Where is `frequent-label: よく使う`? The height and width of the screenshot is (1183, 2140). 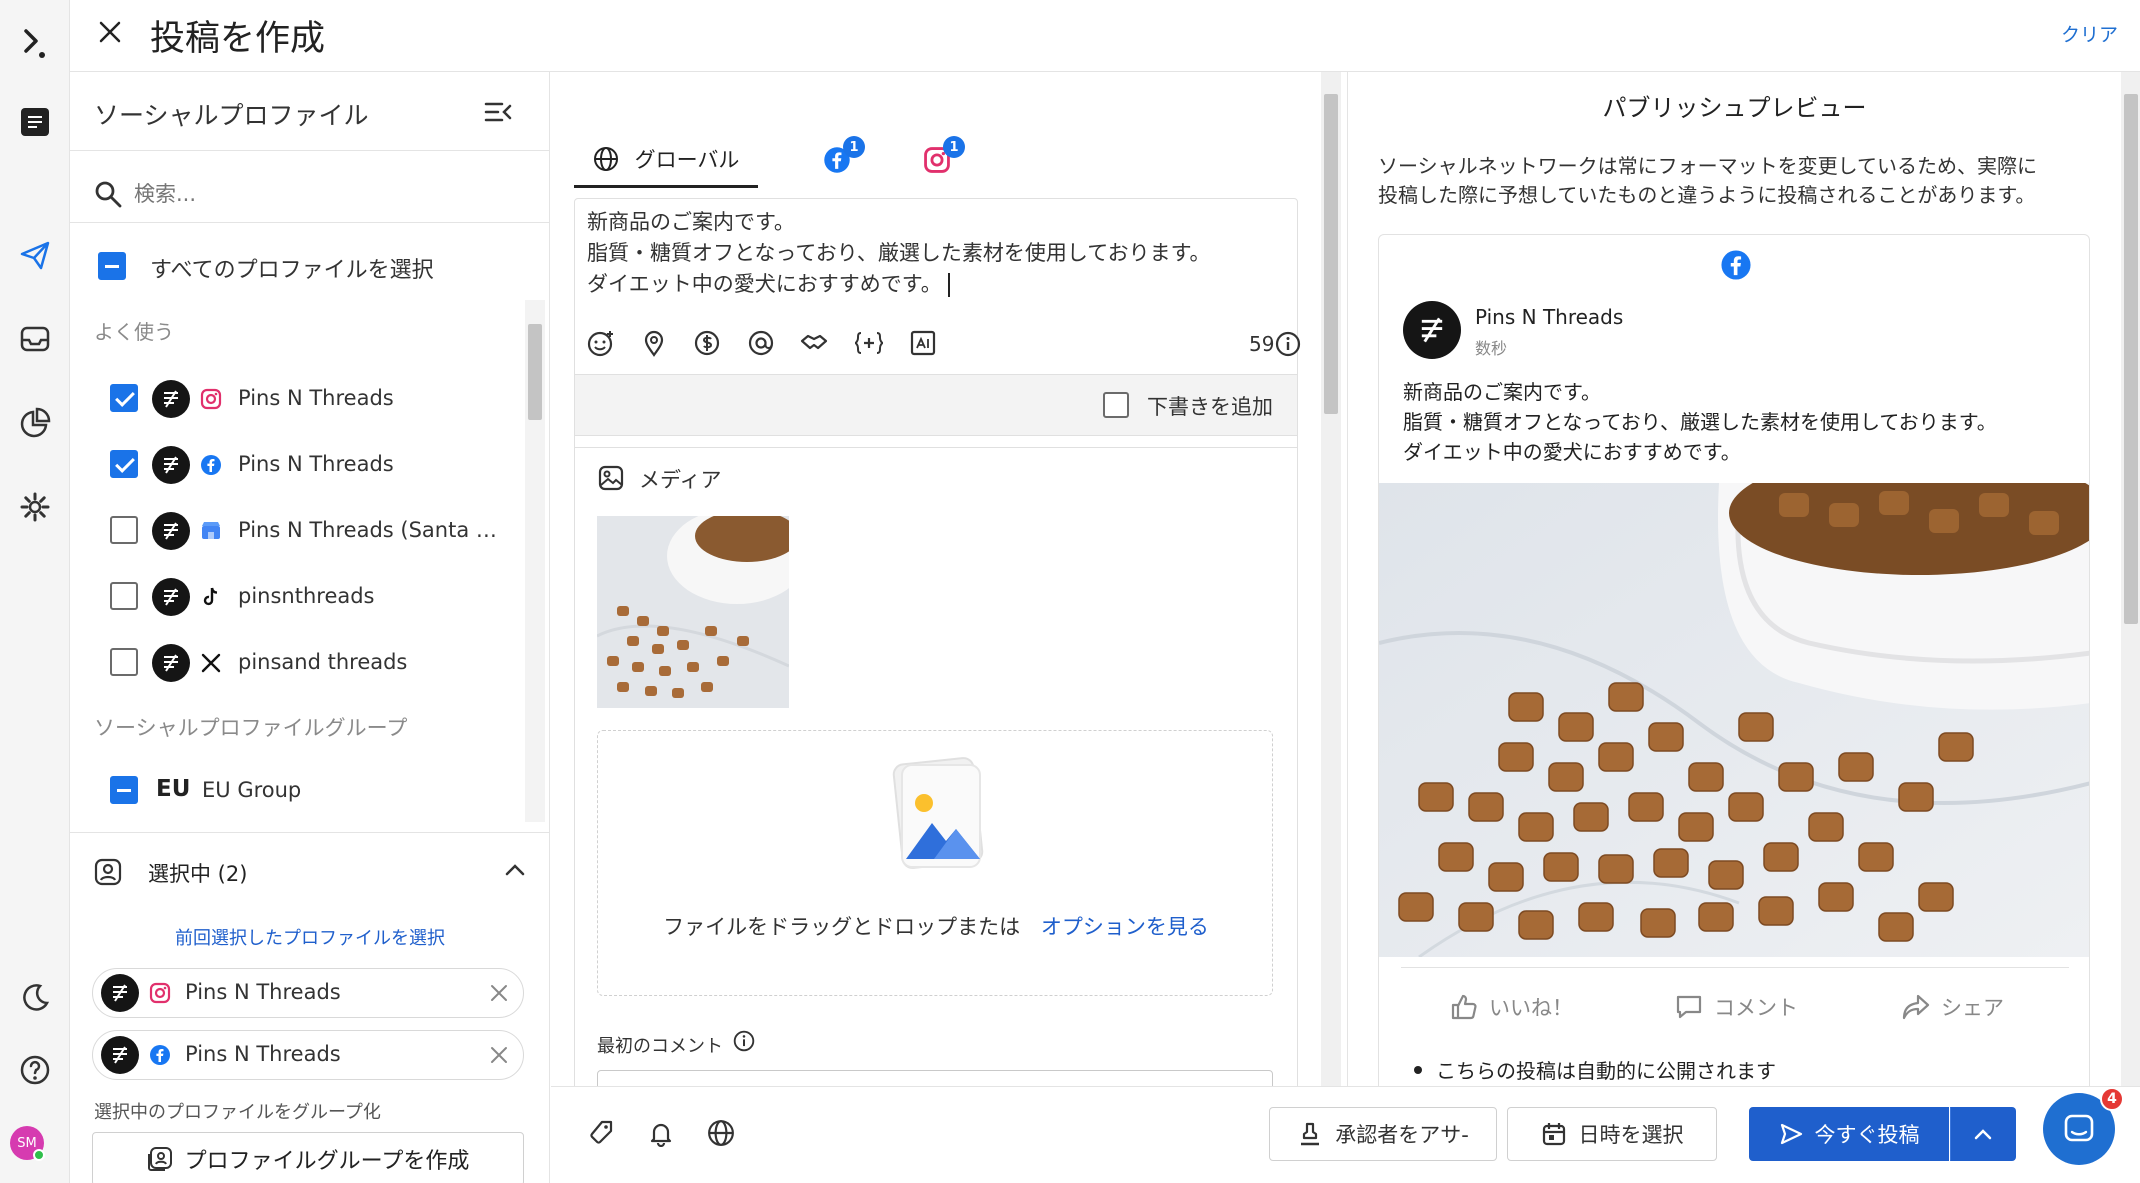 frequent-label: よく使う is located at coordinates (134, 332).